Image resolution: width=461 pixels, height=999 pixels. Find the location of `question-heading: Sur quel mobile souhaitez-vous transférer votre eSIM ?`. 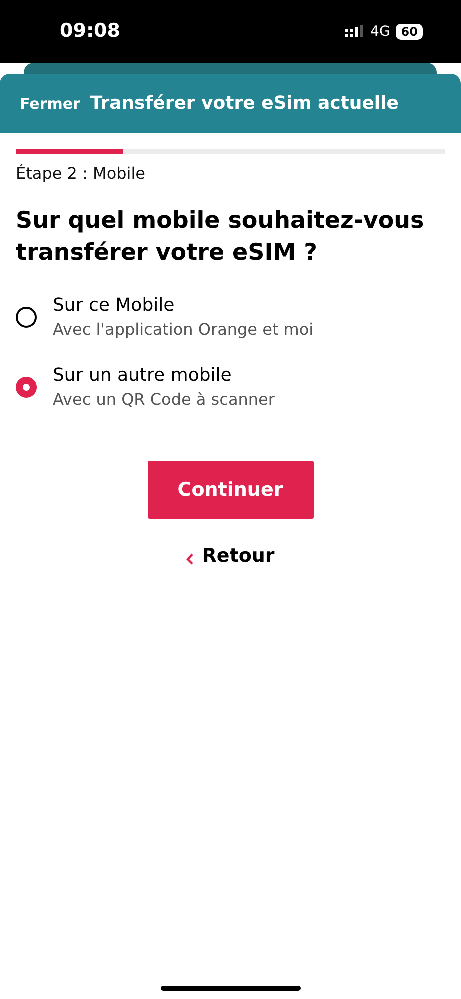

question-heading: Sur quel mobile souhaitez-vous transférer votre eSIM ? is located at coordinates (221, 237).